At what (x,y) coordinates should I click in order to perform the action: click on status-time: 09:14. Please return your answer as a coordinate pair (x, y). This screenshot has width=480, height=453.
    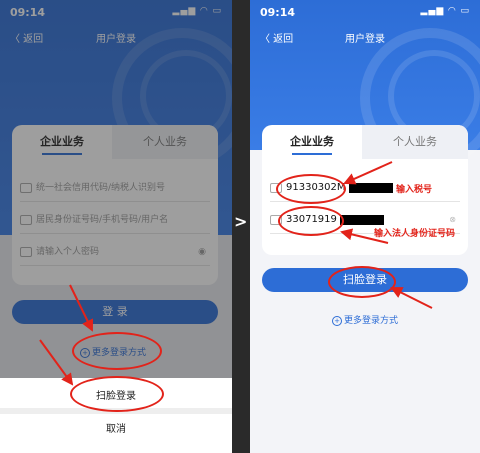
    Looking at the image, I should click on (278, 12).